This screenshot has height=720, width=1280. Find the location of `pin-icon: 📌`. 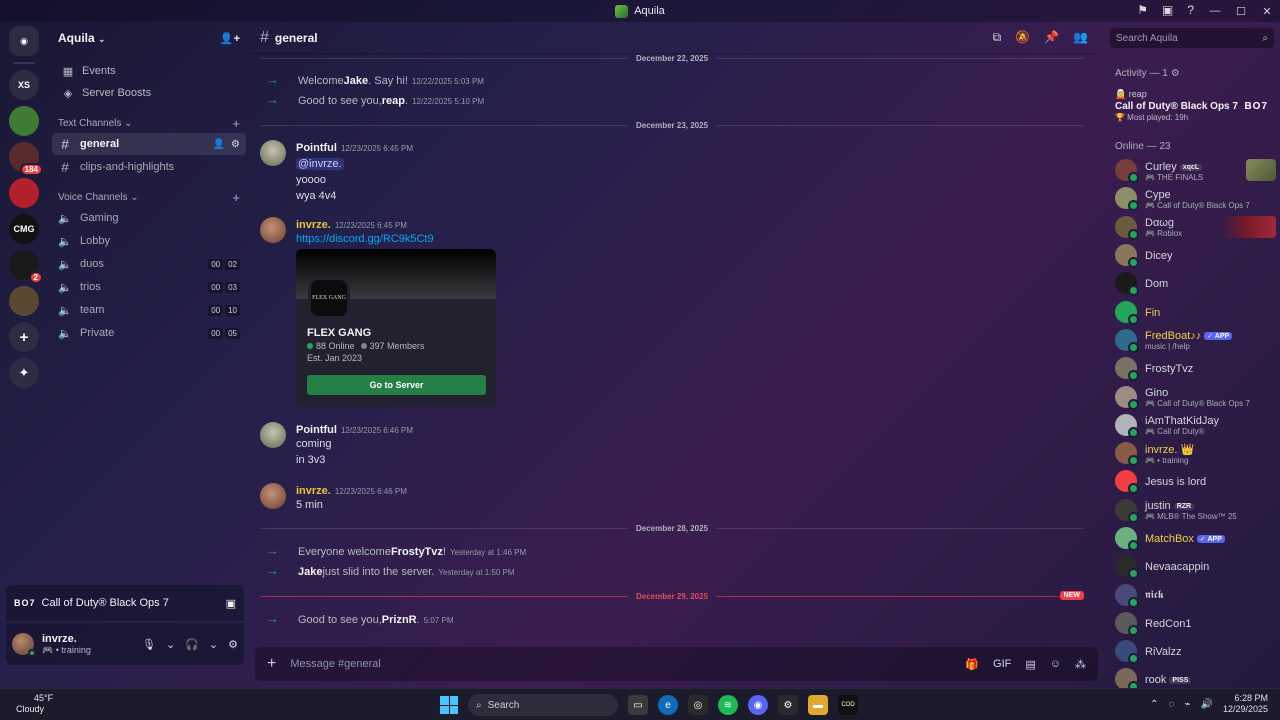

pin-icon: 📌 is located at coordinates (1051, 37).